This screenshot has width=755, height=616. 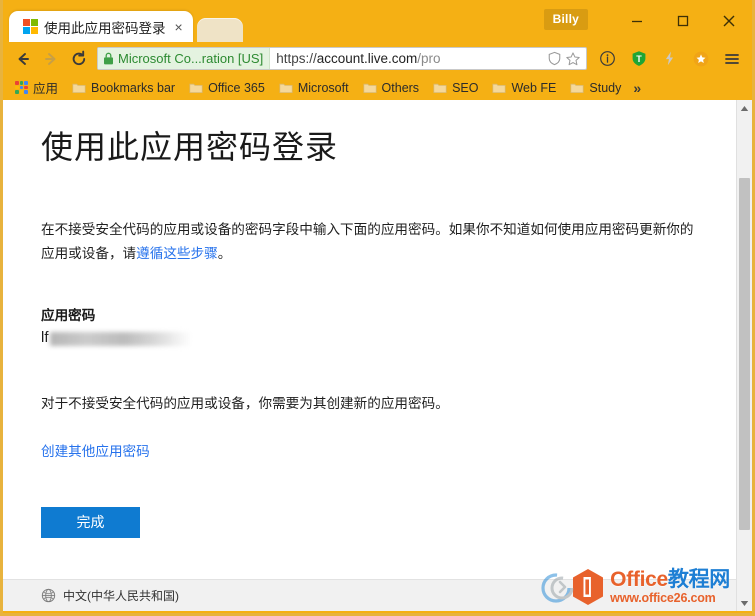 I want to click on extension-icons: T, so click(x=669, y=59).